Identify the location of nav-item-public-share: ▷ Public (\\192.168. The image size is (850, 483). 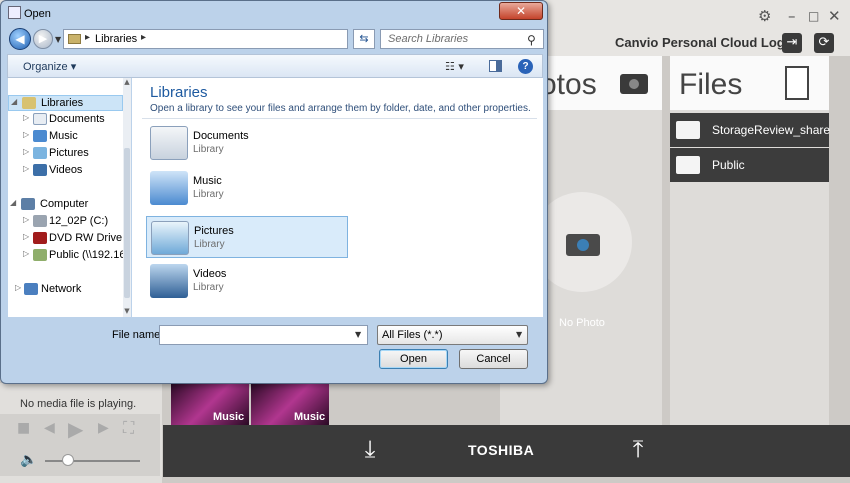
(65, 256).